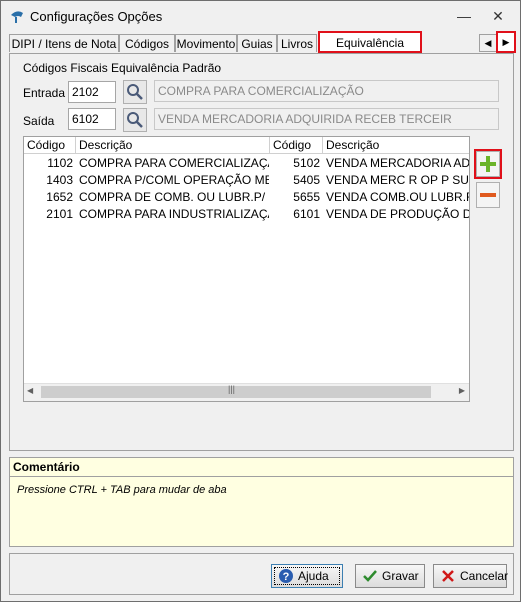  I want to click on entrada-code-input: 2102, so click(92, 92).